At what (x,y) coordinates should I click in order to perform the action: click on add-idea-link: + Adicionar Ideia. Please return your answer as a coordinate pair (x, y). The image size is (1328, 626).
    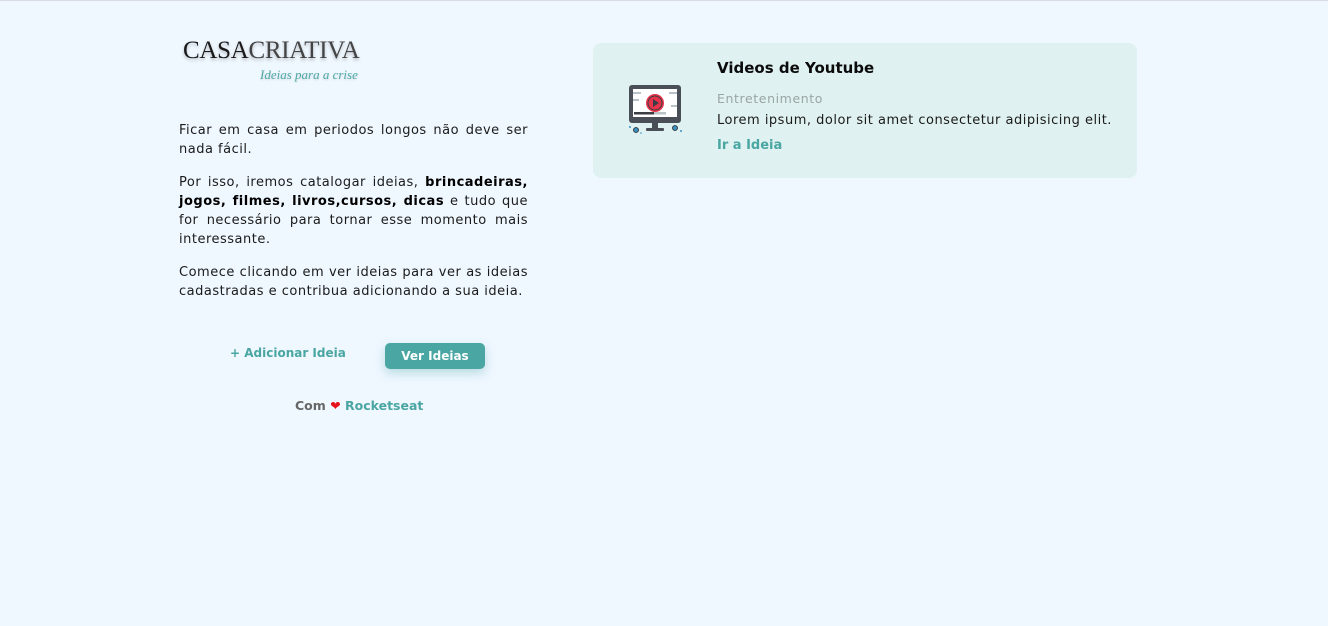
    Looking at the image, I should click on (288, 353).